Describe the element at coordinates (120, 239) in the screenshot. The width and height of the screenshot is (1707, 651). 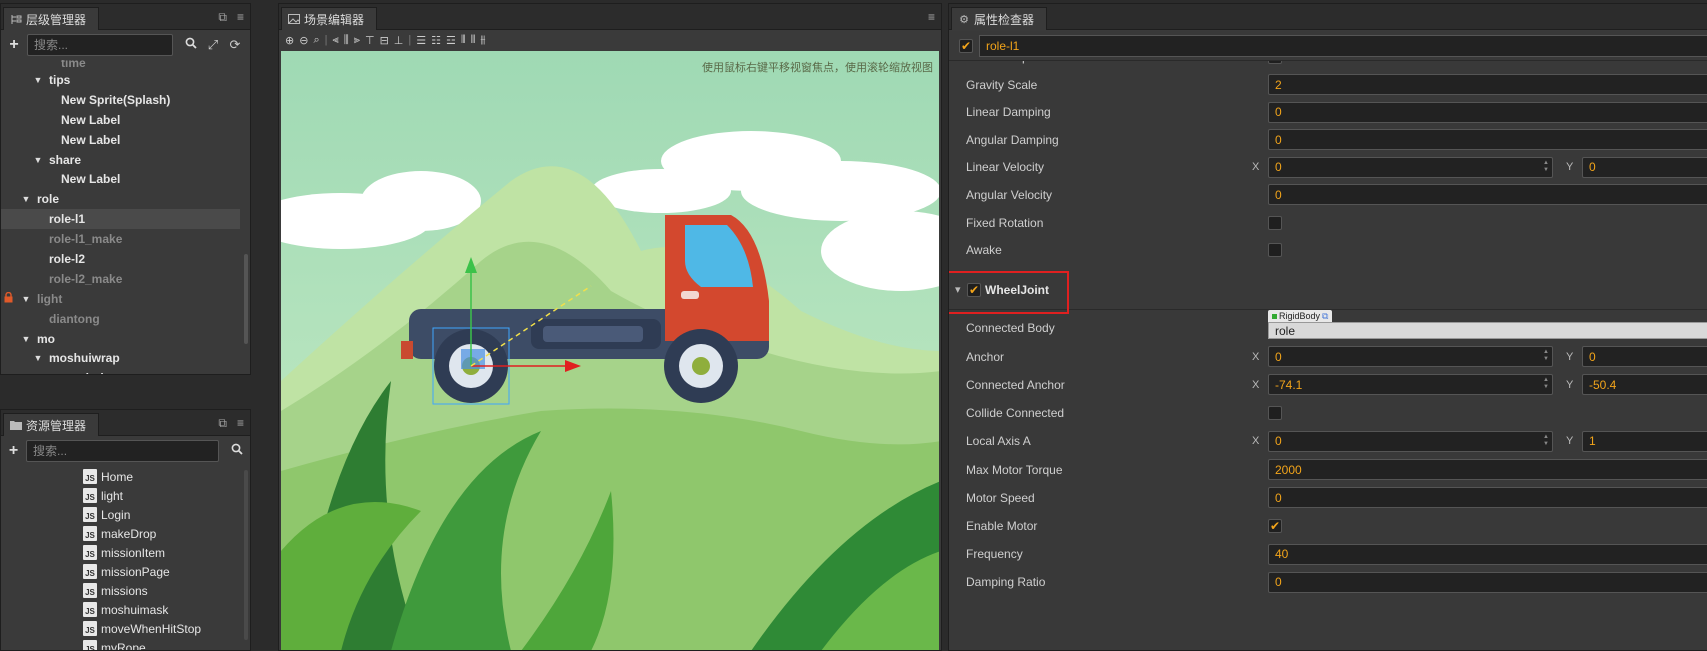
I see `tree-node: role-l1_make` at that location.